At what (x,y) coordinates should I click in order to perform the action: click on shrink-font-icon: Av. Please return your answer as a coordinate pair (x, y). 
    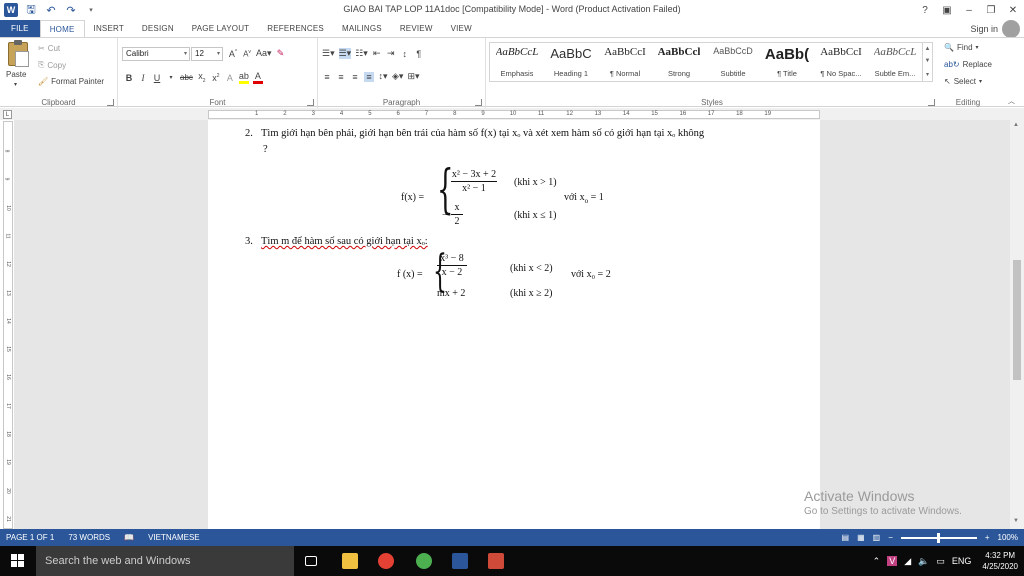
    Looking at the image, I should click on (247, 54).